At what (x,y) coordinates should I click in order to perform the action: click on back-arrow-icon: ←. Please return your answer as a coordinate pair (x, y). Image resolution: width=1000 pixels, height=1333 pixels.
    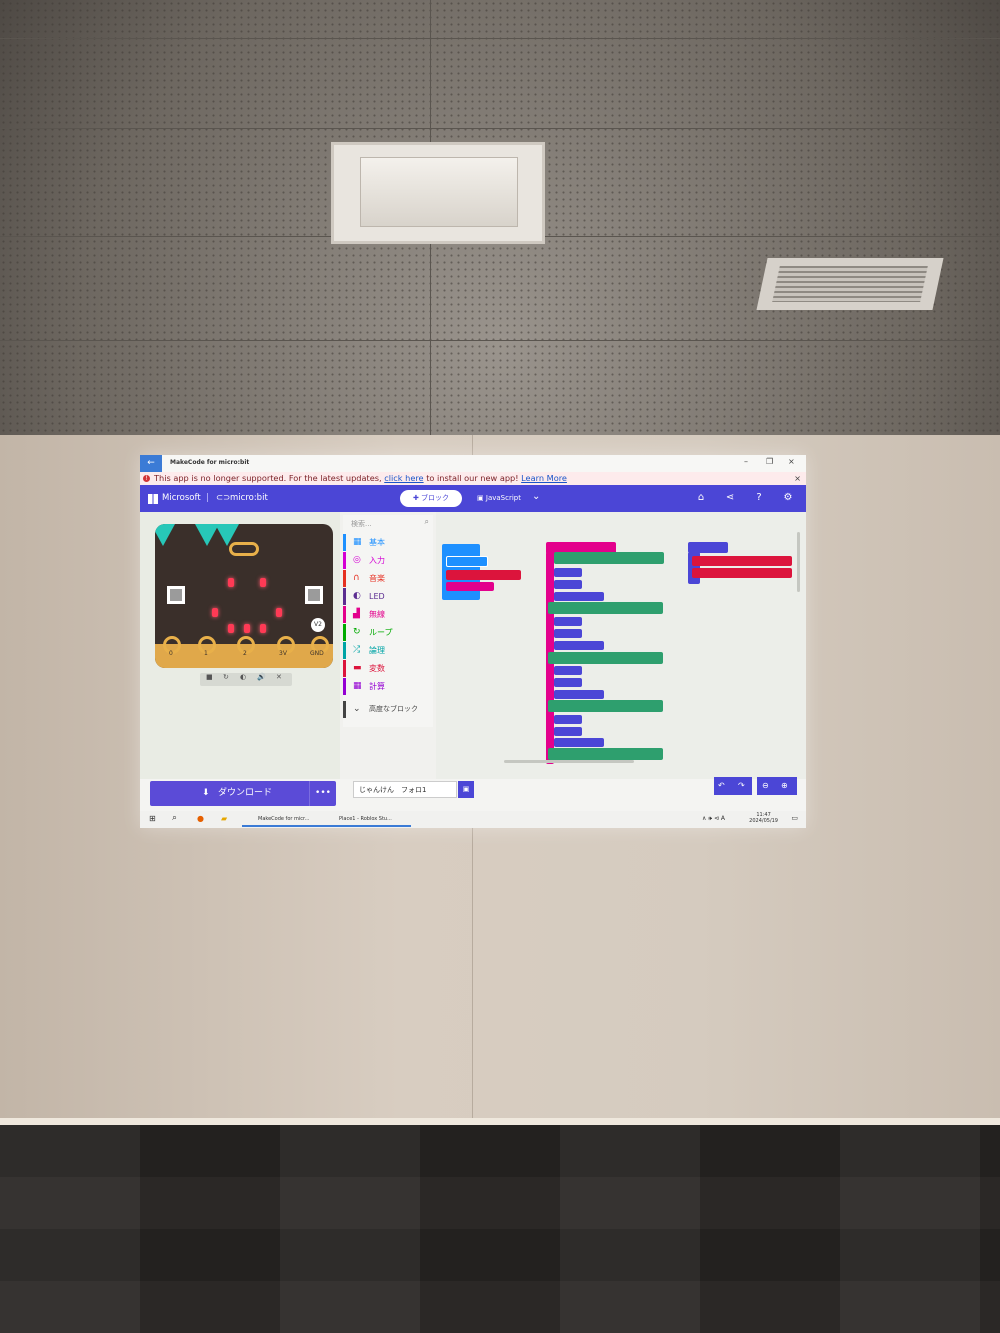
    Looking at the image, I should click on (151, 463).